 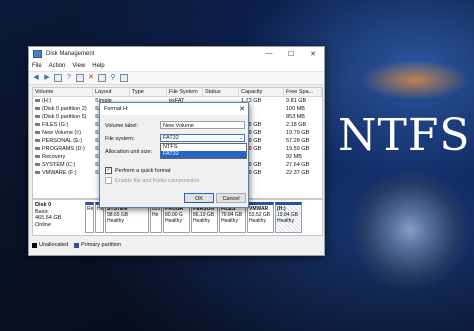 I want to click on format-dialog-titlebar: Format H: ✕, so click(x=174, y=109).